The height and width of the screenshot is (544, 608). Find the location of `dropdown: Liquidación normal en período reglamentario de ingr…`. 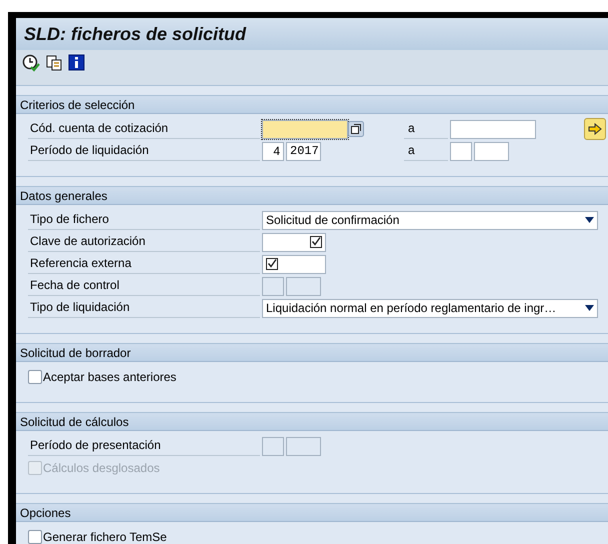

dropdown: Liquidación normal en período reglamentario de ingr… is located at coordinates (430, 308).